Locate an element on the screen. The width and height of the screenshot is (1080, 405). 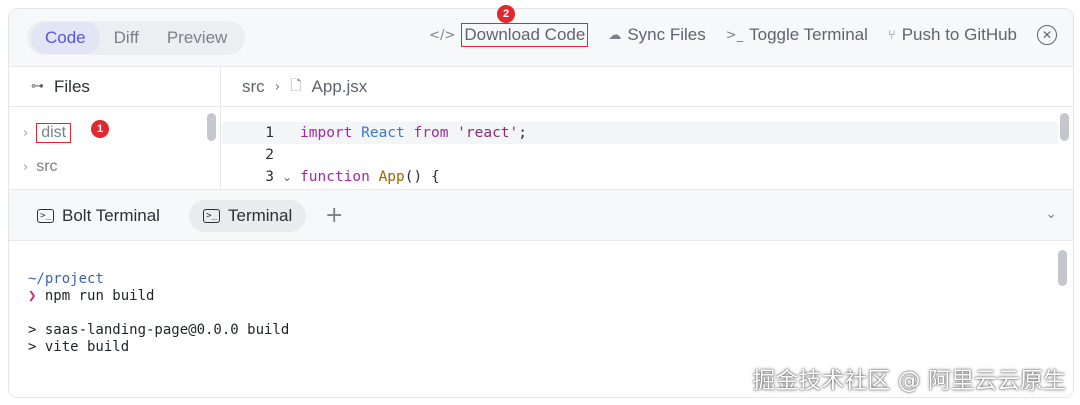
tab-code: Code is located at coordinates (65, 38).